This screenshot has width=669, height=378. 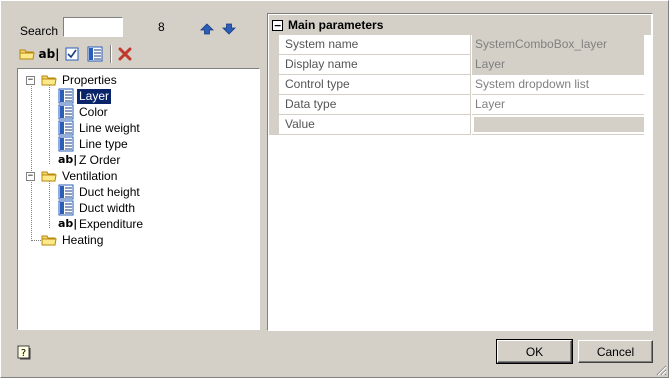 I want to click on grid-row-display-name: Display name Layer, so click(x=460, y=65).